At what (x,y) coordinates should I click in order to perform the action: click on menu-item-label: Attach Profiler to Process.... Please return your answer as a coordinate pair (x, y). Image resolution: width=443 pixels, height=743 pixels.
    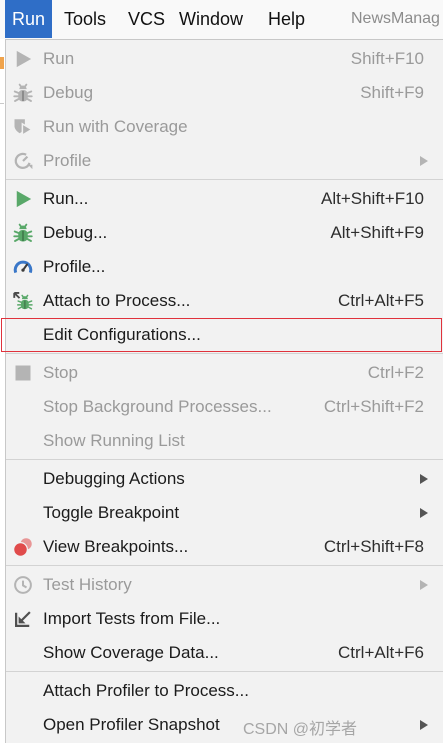
    Looking at the image, I should click on (146, 690).